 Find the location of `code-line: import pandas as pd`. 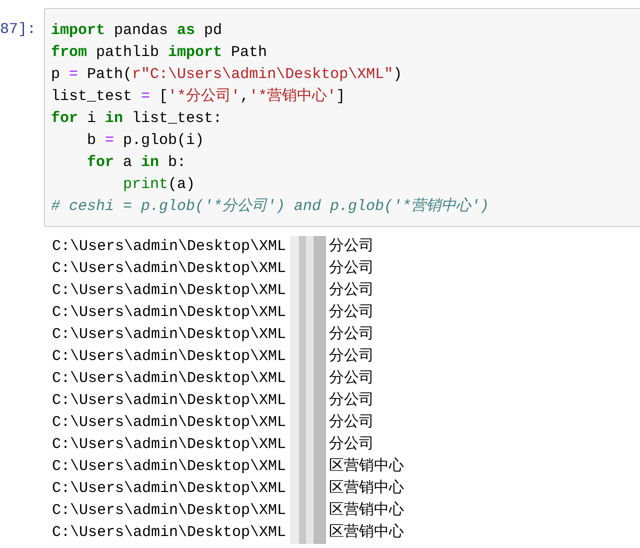

code-line: import pandas as pd is located at coordinates (137, 31).